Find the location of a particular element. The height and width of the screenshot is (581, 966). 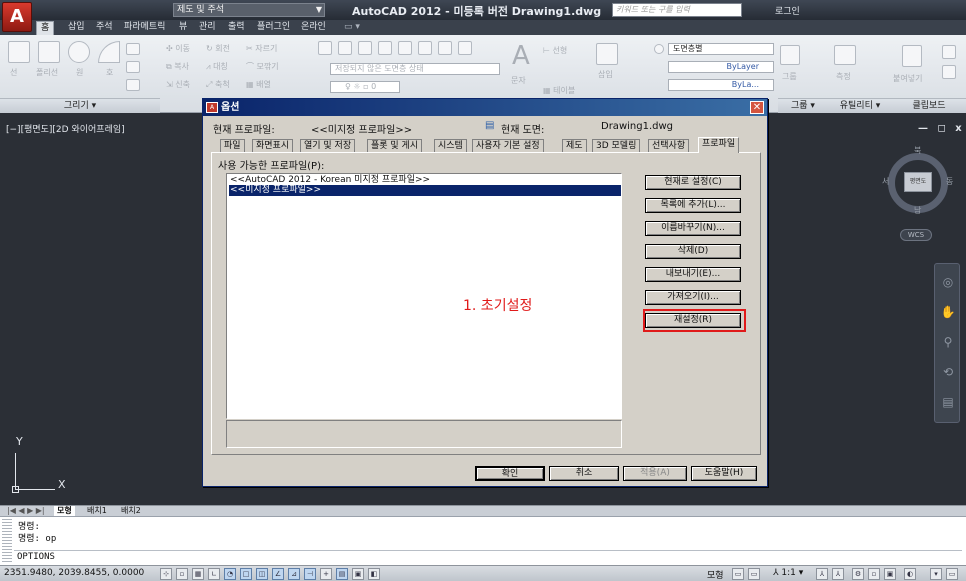

infer-constraints-toggle: ⊹ is located at coordinates (166, 574).